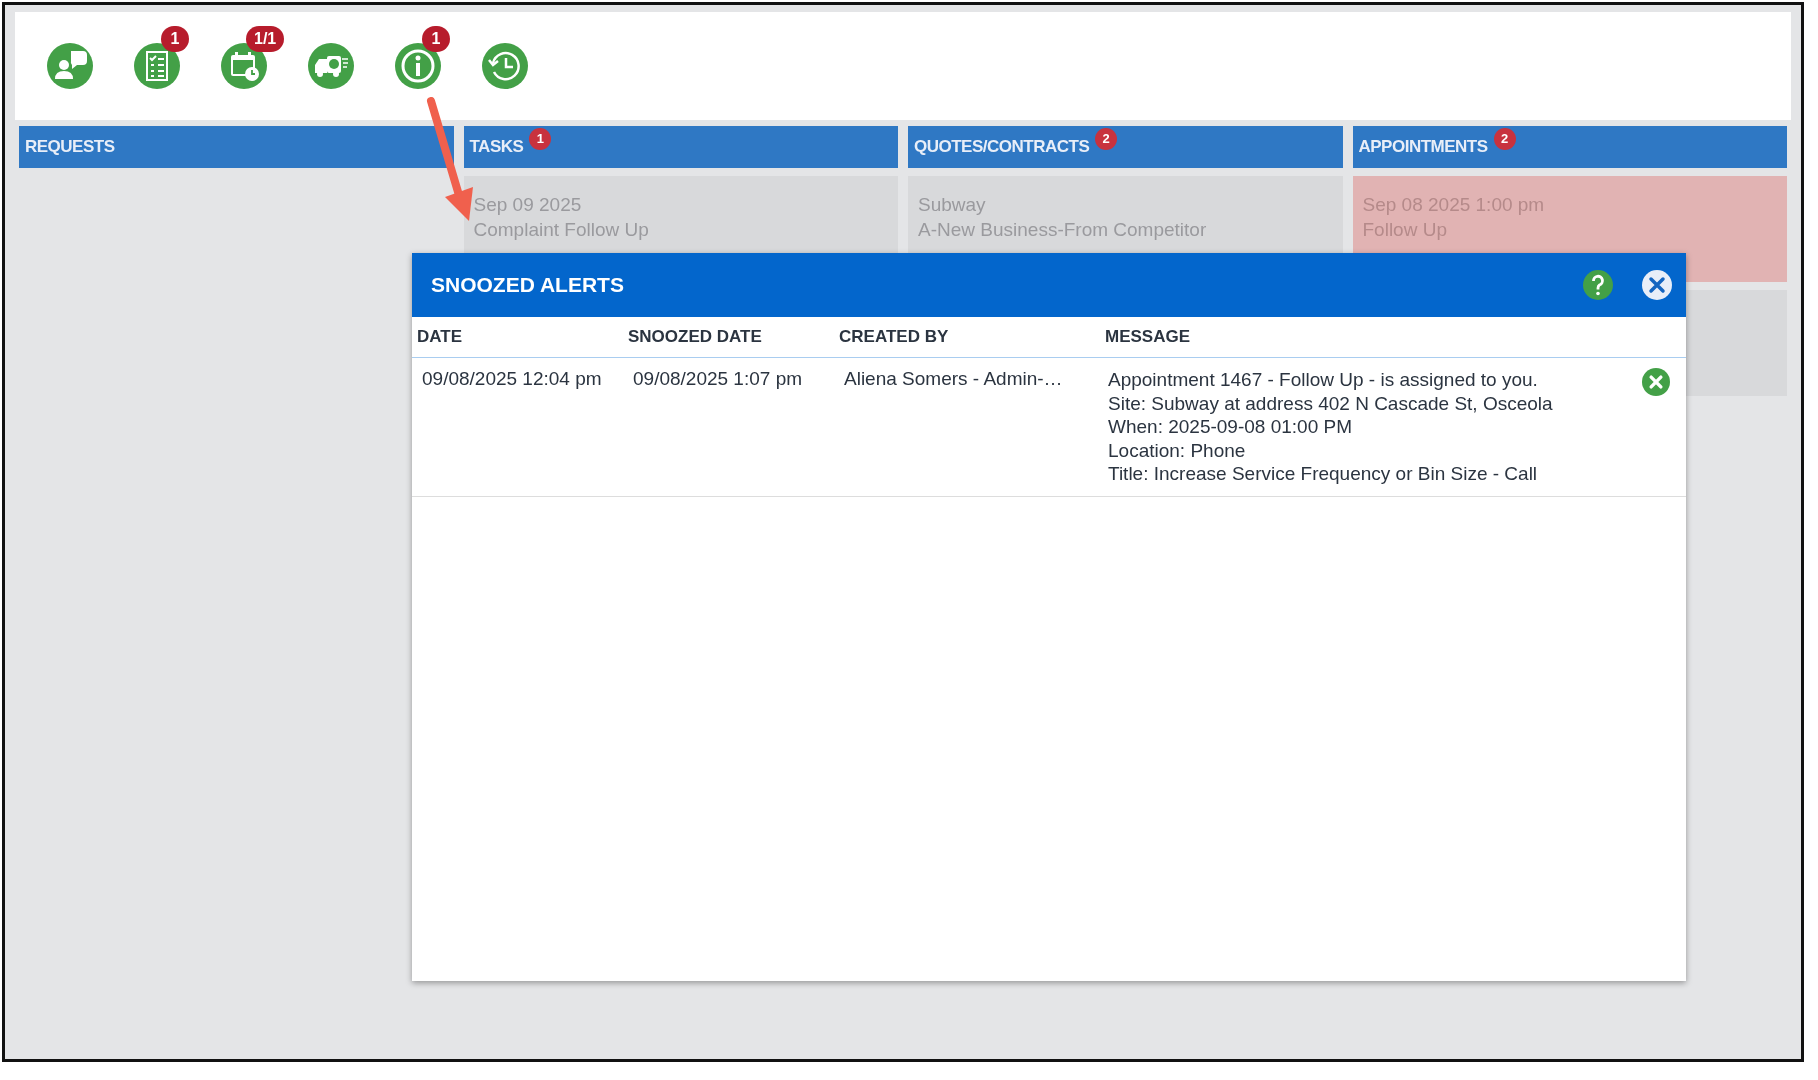  What do you see at coordinates (527, 205) in the screenshot?
I see `card-text: Sep 09 2025` at bounding box center [527, 205].